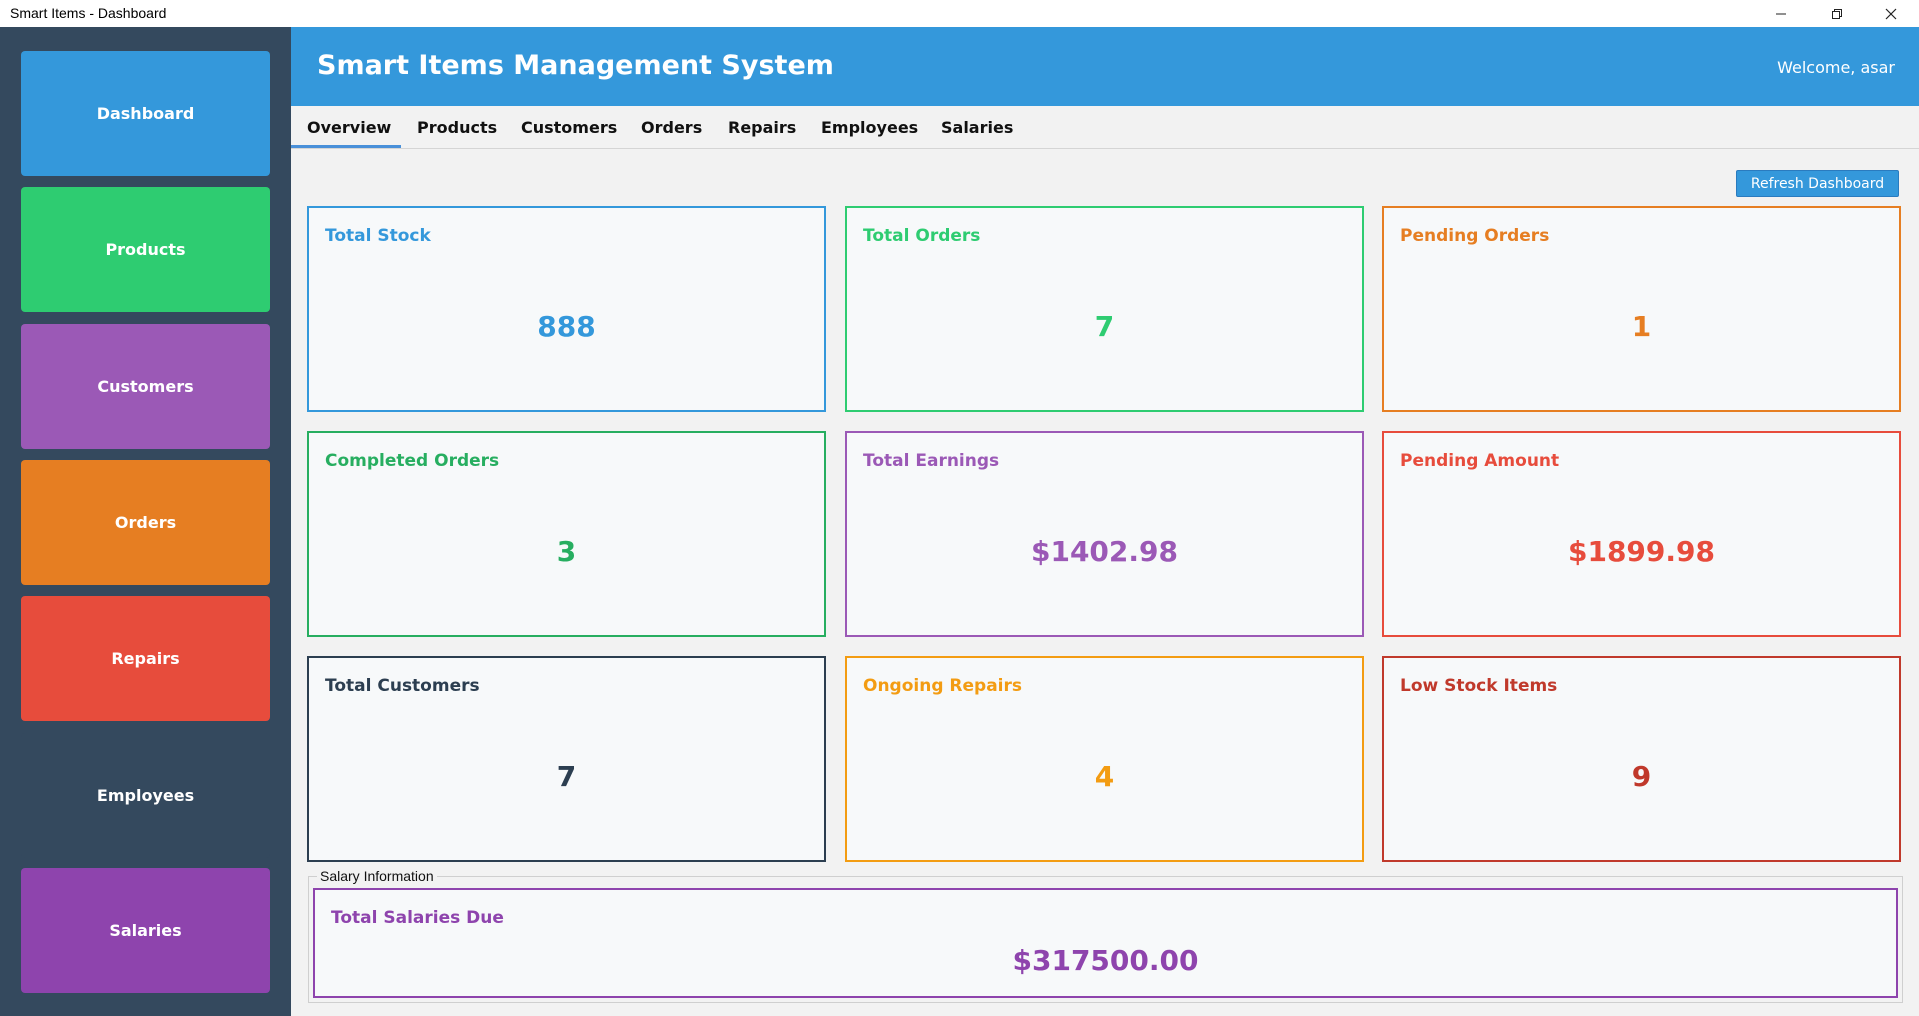 This screenshot has height=1016, width=1919. Describe the element at coordinates (566, 759) in the screenshot. I see `stat-card-total-customers: Total Customers 7` at that location.